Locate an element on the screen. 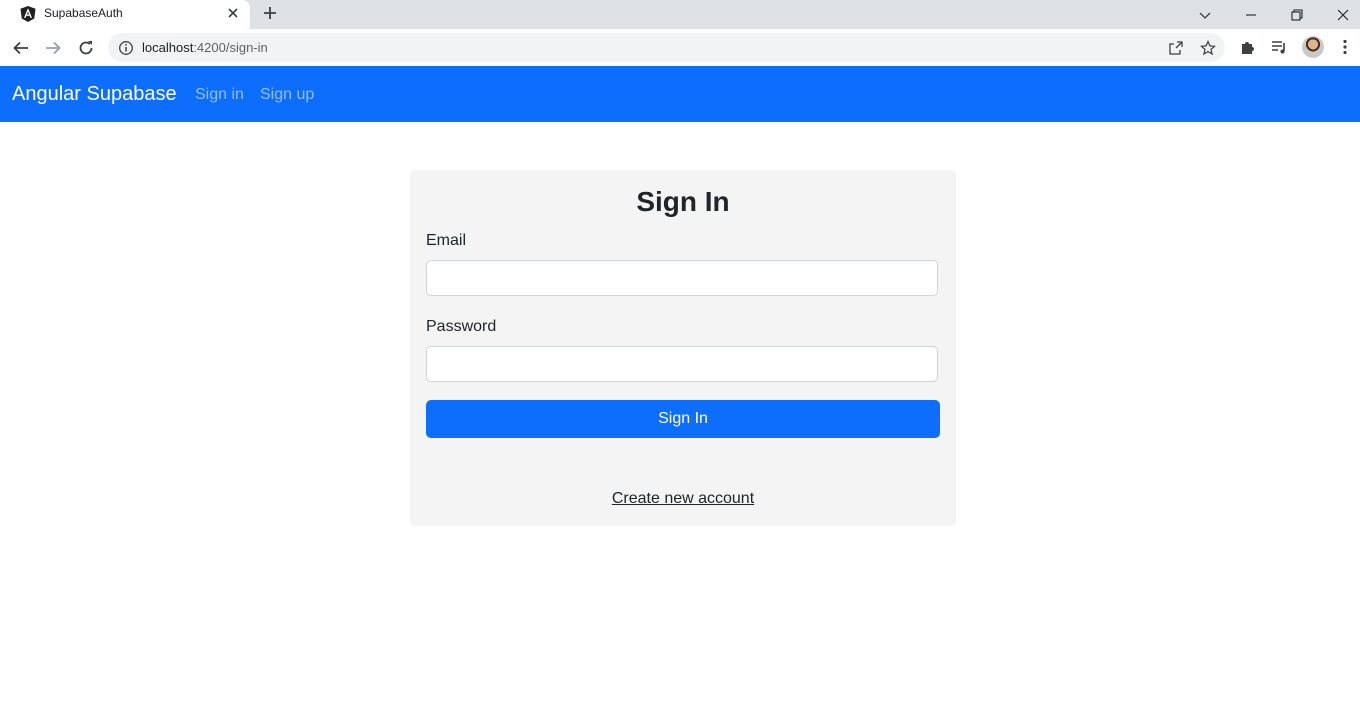 Image resolution: width=1360 pixels, height=721 pixels. media-queue-icon is located at coordinates (1279, 47).